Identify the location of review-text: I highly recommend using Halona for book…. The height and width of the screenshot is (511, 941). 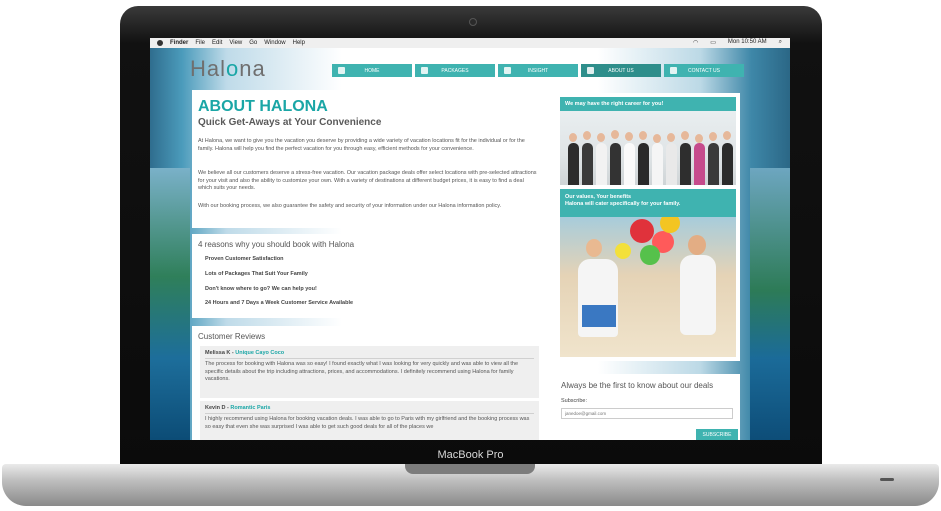
(367, 423).